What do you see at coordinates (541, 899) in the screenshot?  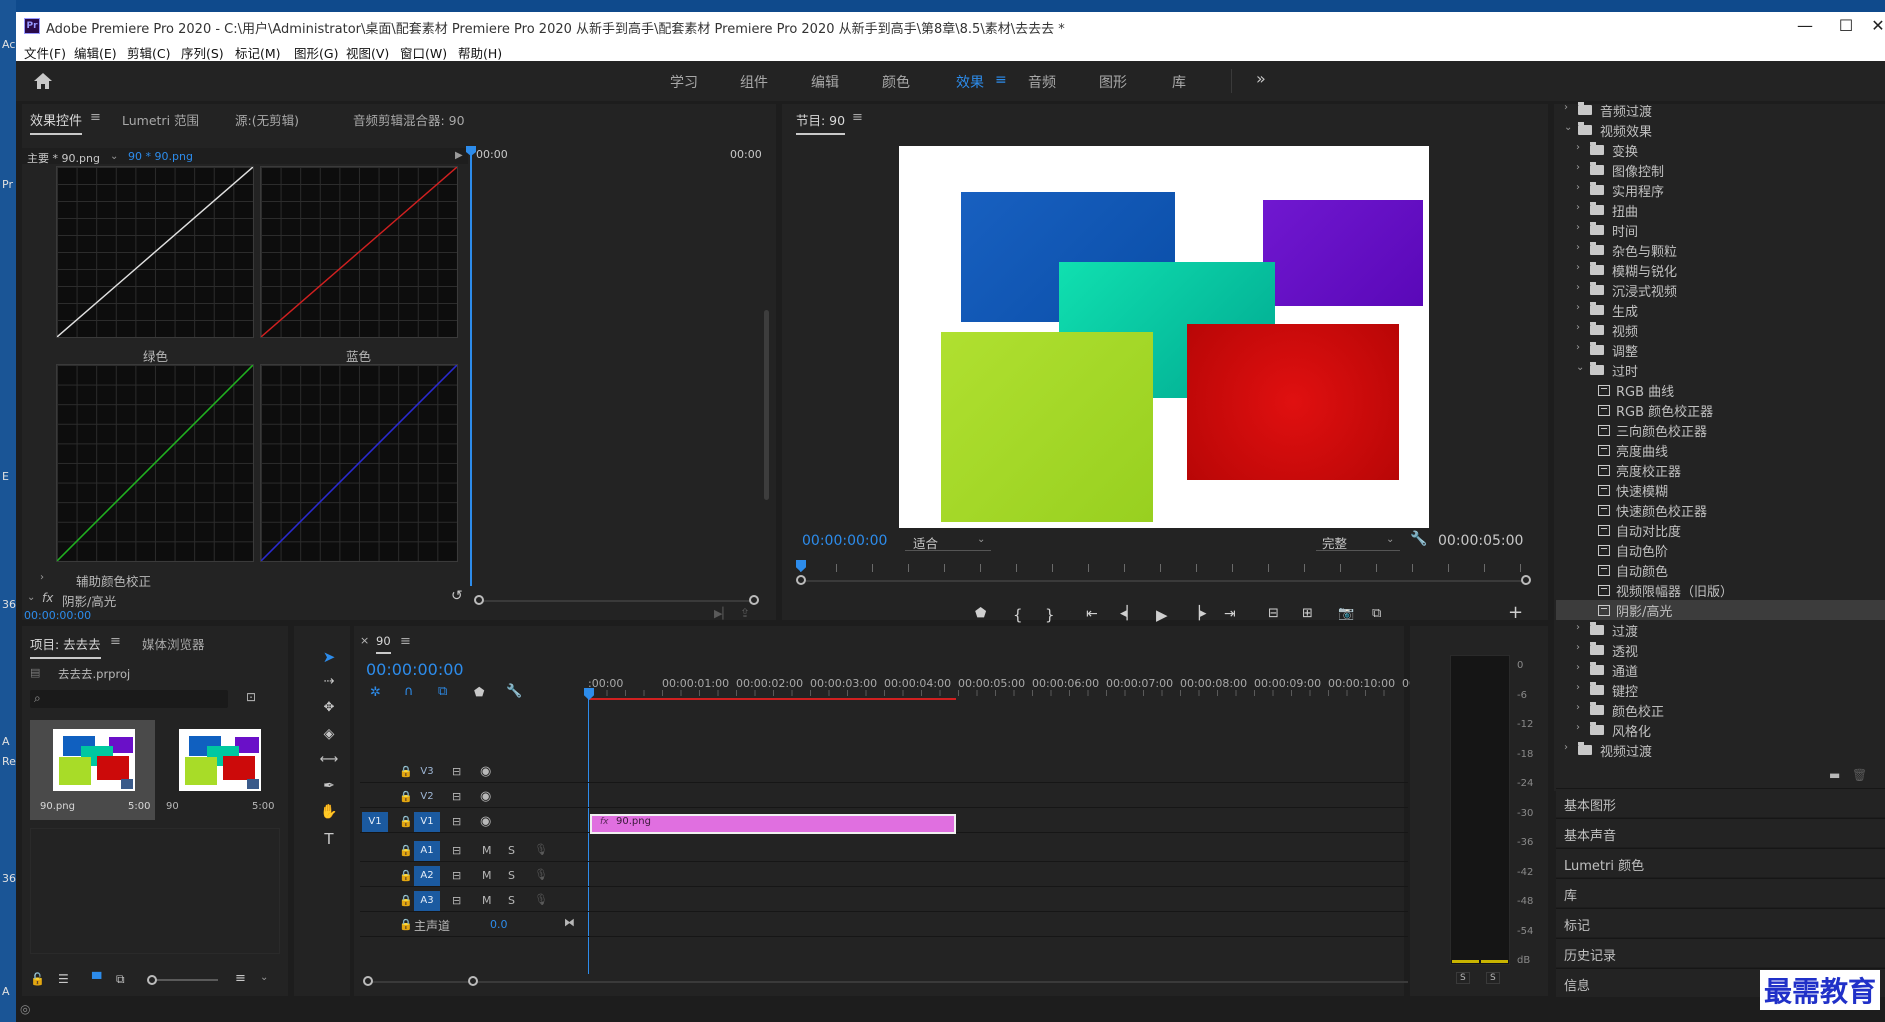 I see `mic-icon: 🎙` at bounding box center [541, 899].